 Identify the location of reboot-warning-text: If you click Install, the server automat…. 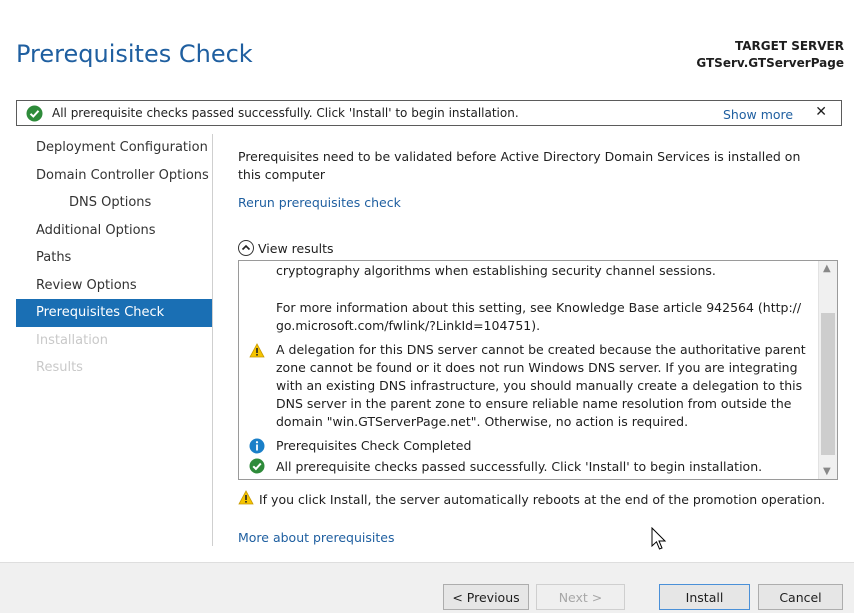
(542, 499).